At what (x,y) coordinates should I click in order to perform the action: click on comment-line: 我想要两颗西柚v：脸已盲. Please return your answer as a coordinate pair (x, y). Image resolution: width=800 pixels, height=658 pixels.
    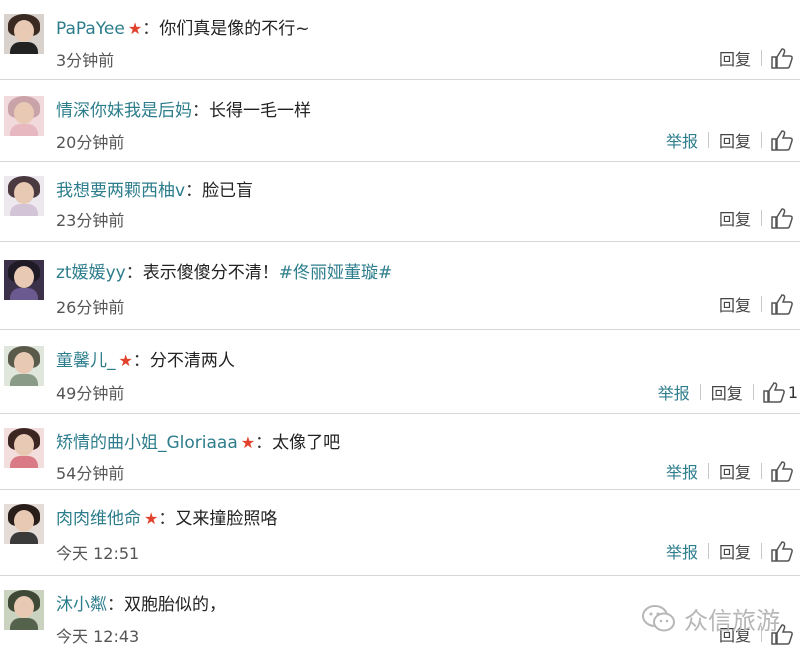
    Looking at the image, I should click on (154, 188).